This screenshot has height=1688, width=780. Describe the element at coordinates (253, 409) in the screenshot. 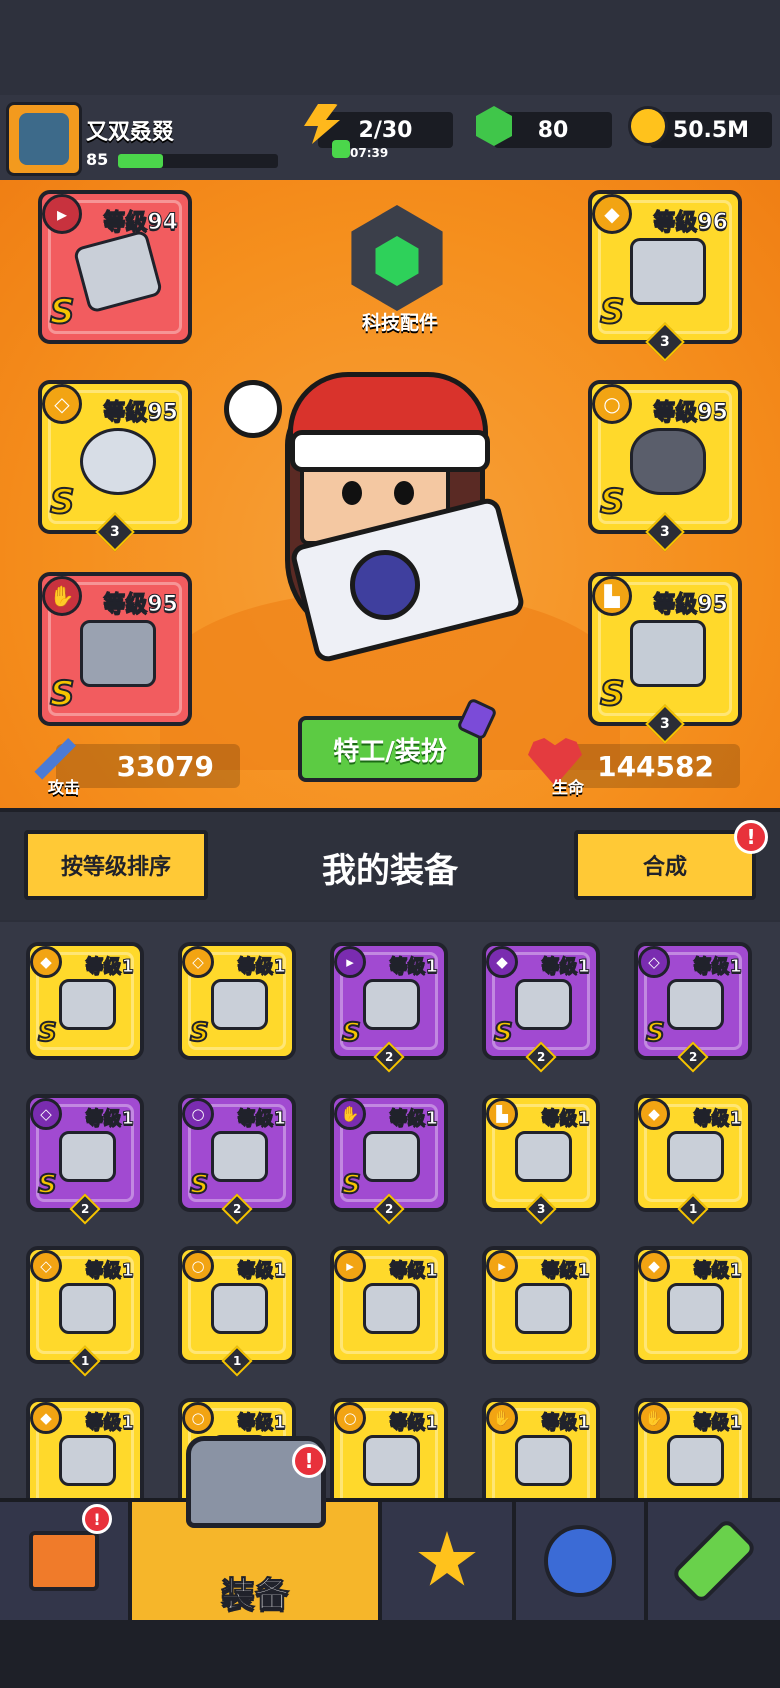

I see `santa-hat-pompom` at that location.